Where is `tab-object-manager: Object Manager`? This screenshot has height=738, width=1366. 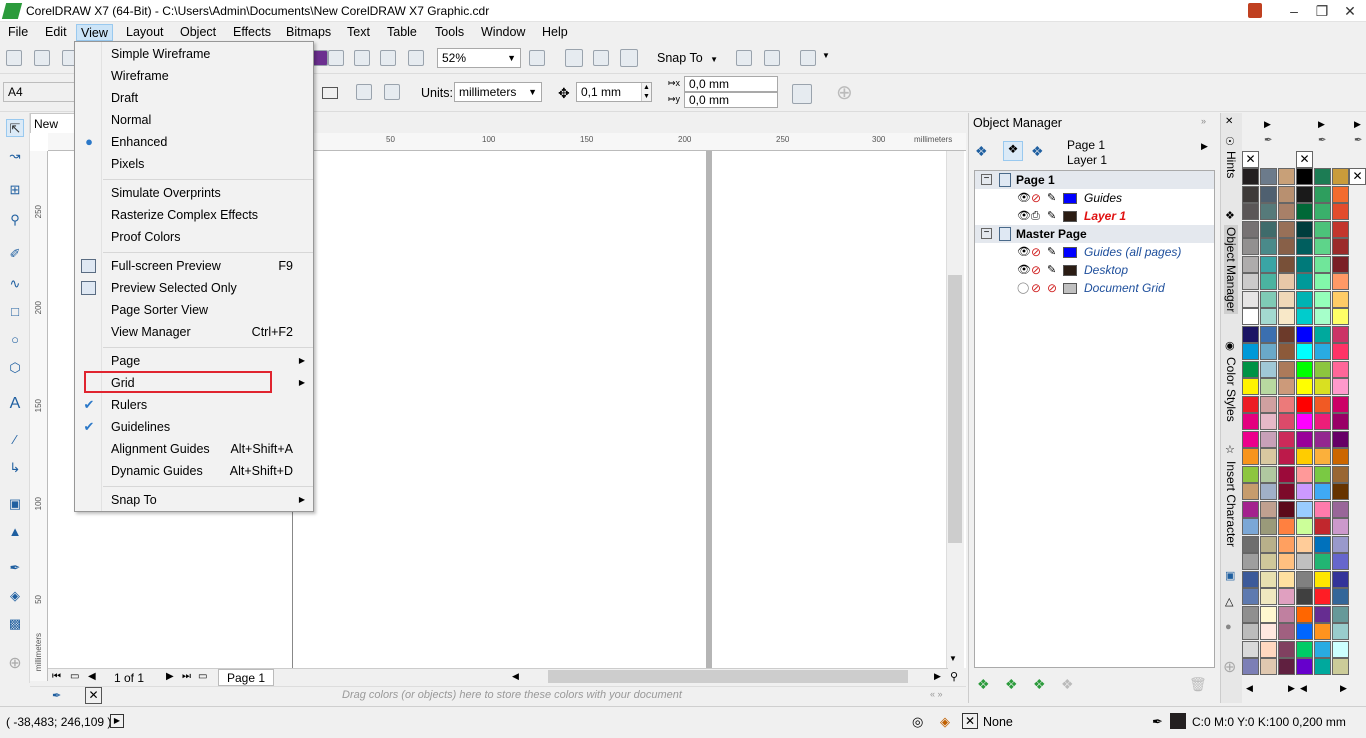
tab-object-manager: Object Manager is located at coordinates (1231, 270).